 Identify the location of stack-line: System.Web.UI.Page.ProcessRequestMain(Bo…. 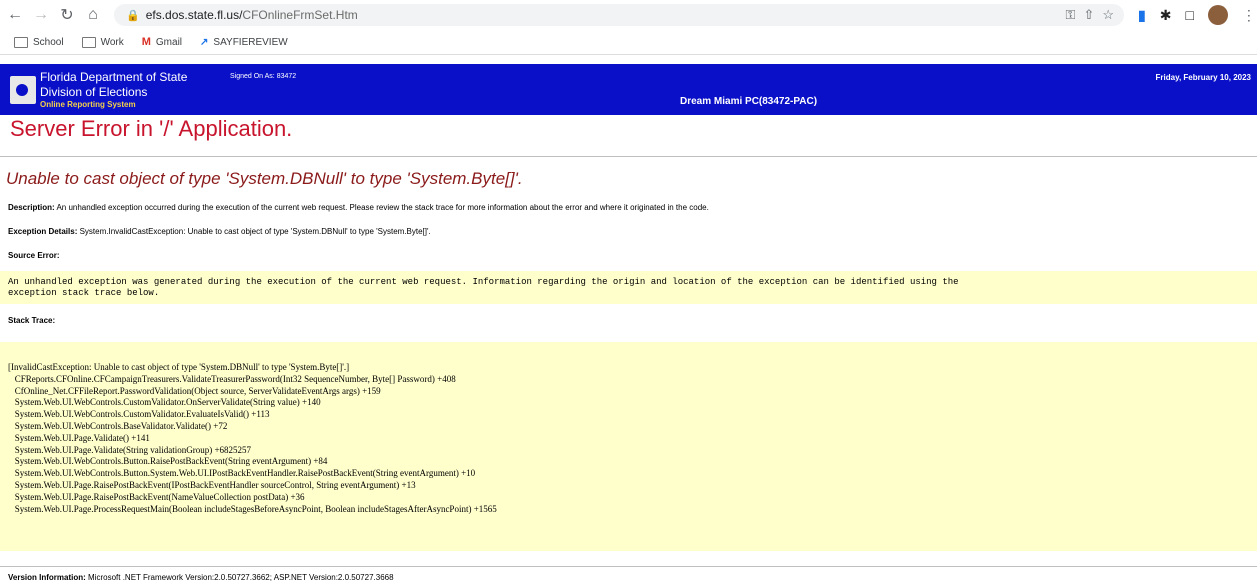
(252, 508).